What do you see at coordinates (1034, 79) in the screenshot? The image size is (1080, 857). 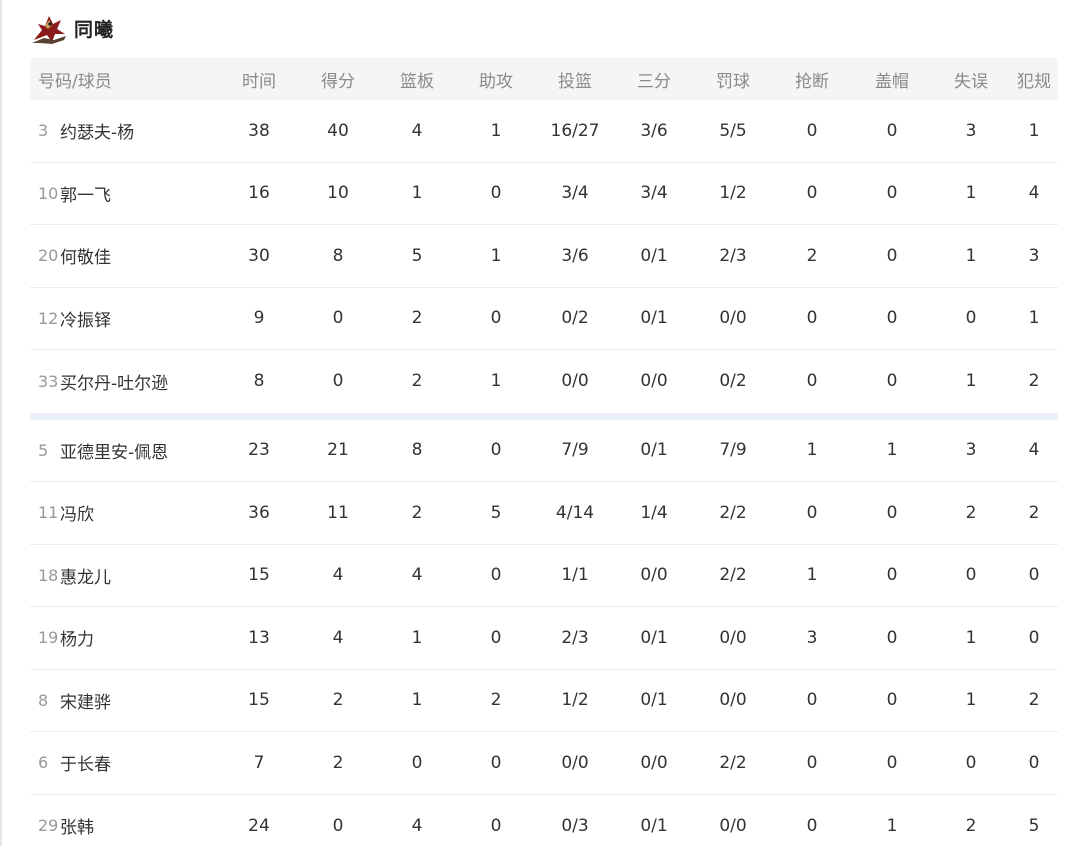 I see `column-header-fouls: 犯规` at bounding box center [1034, 79].